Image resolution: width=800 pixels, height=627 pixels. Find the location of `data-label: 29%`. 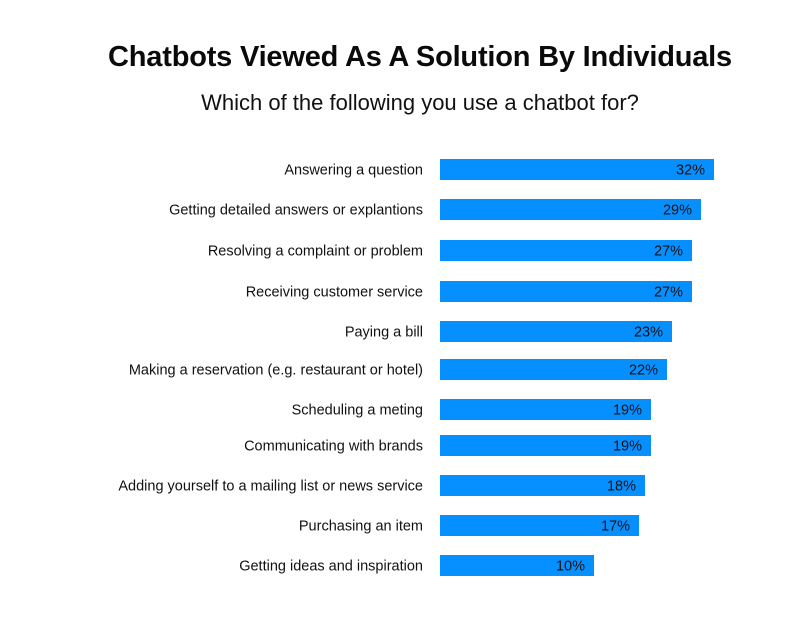

data-label: 29% is located at coordinates (677, 211).